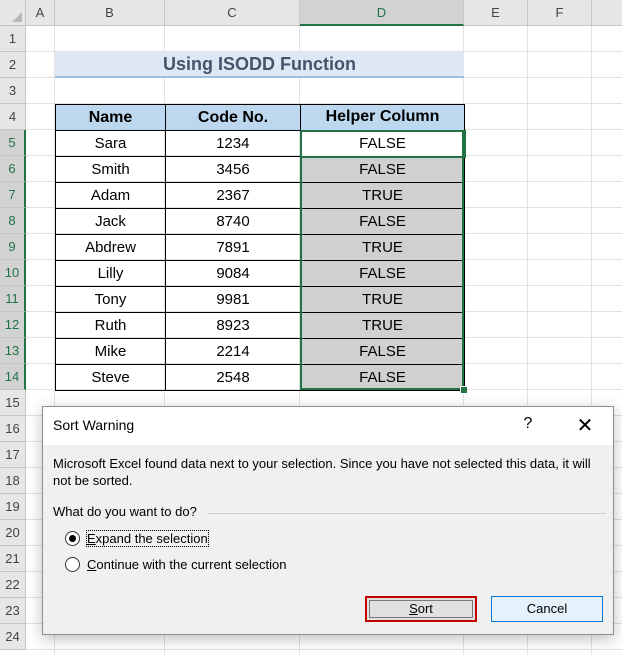 Image resolution: width=622 pixels, height=655 pixels. I want to click on sort-button: Sort, so click(421, 609).